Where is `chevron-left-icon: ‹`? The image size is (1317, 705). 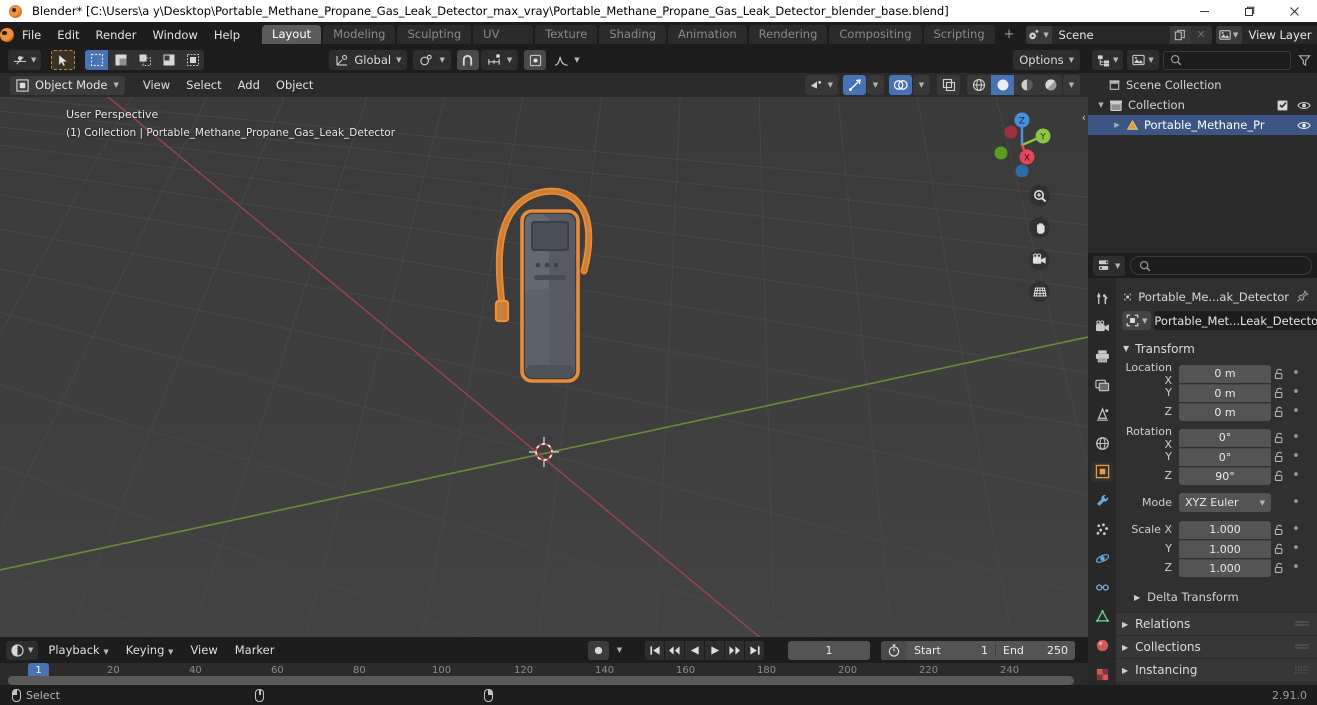
chevron-left-icon: ‹ is located at coordinates (1084, 117).